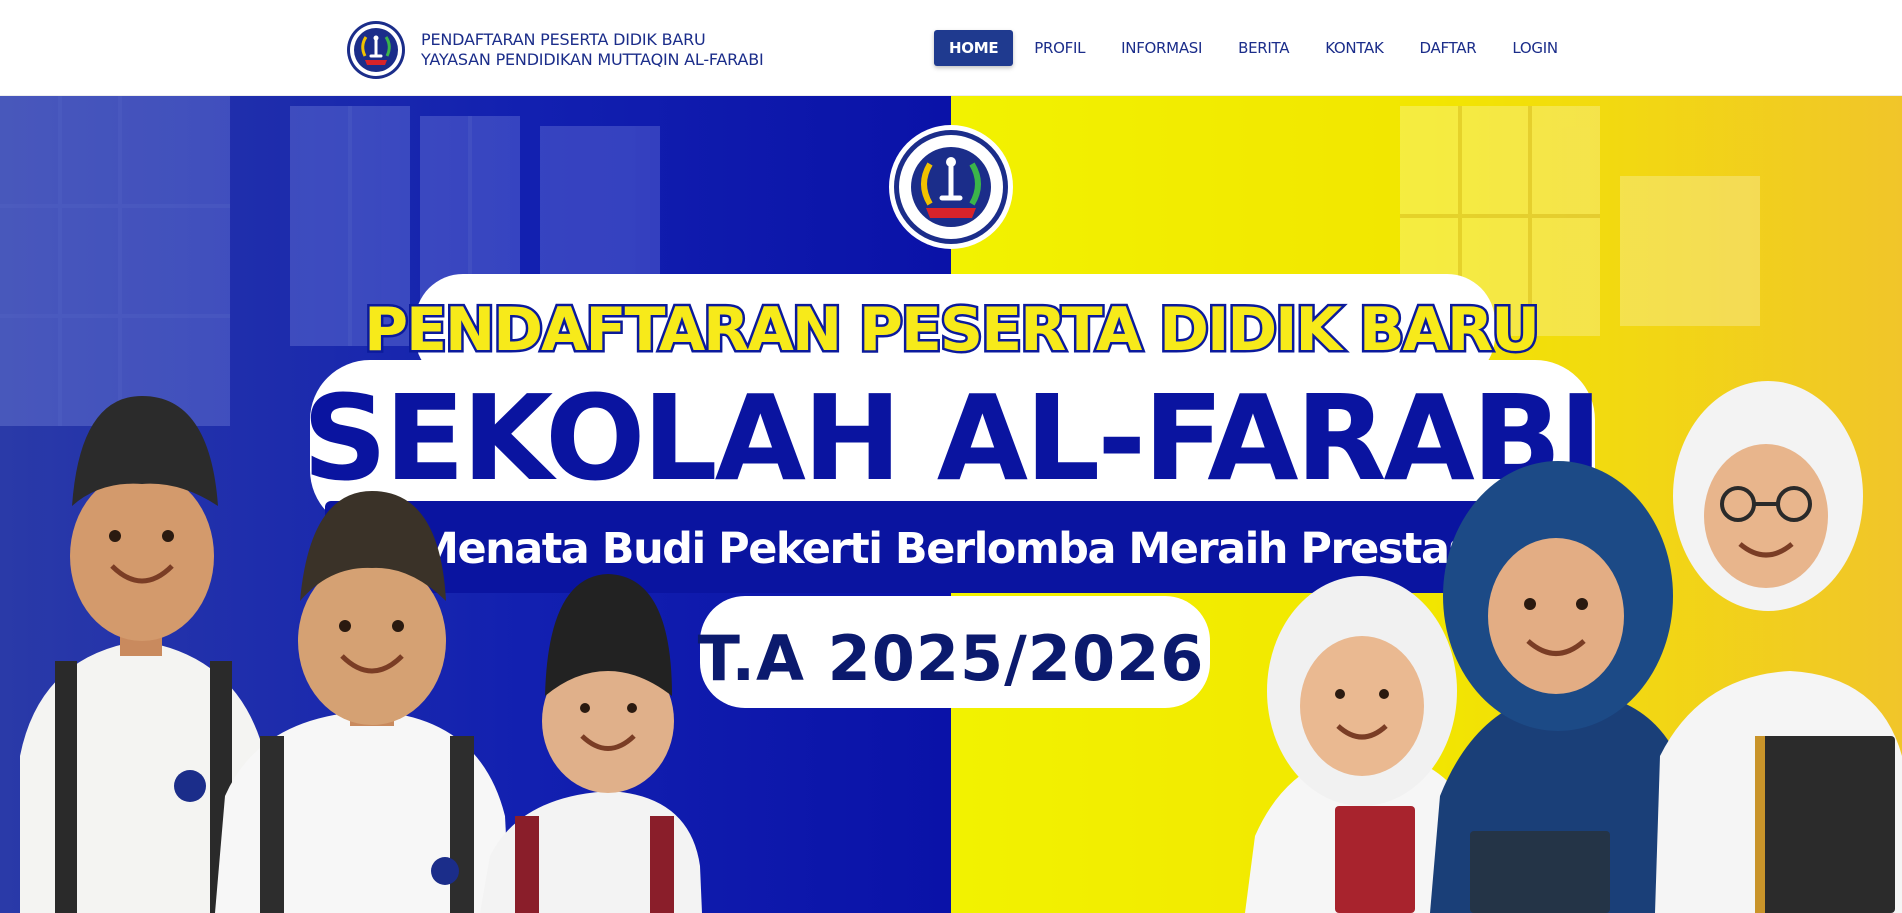 The image size is (1902, 913). What do you see at coordinates (951, 330) in the screenshot?
I see `hero-title-line-1: PENDAFTARAN PESERTA DIDIK BARU` at bounding box center [951, 330].